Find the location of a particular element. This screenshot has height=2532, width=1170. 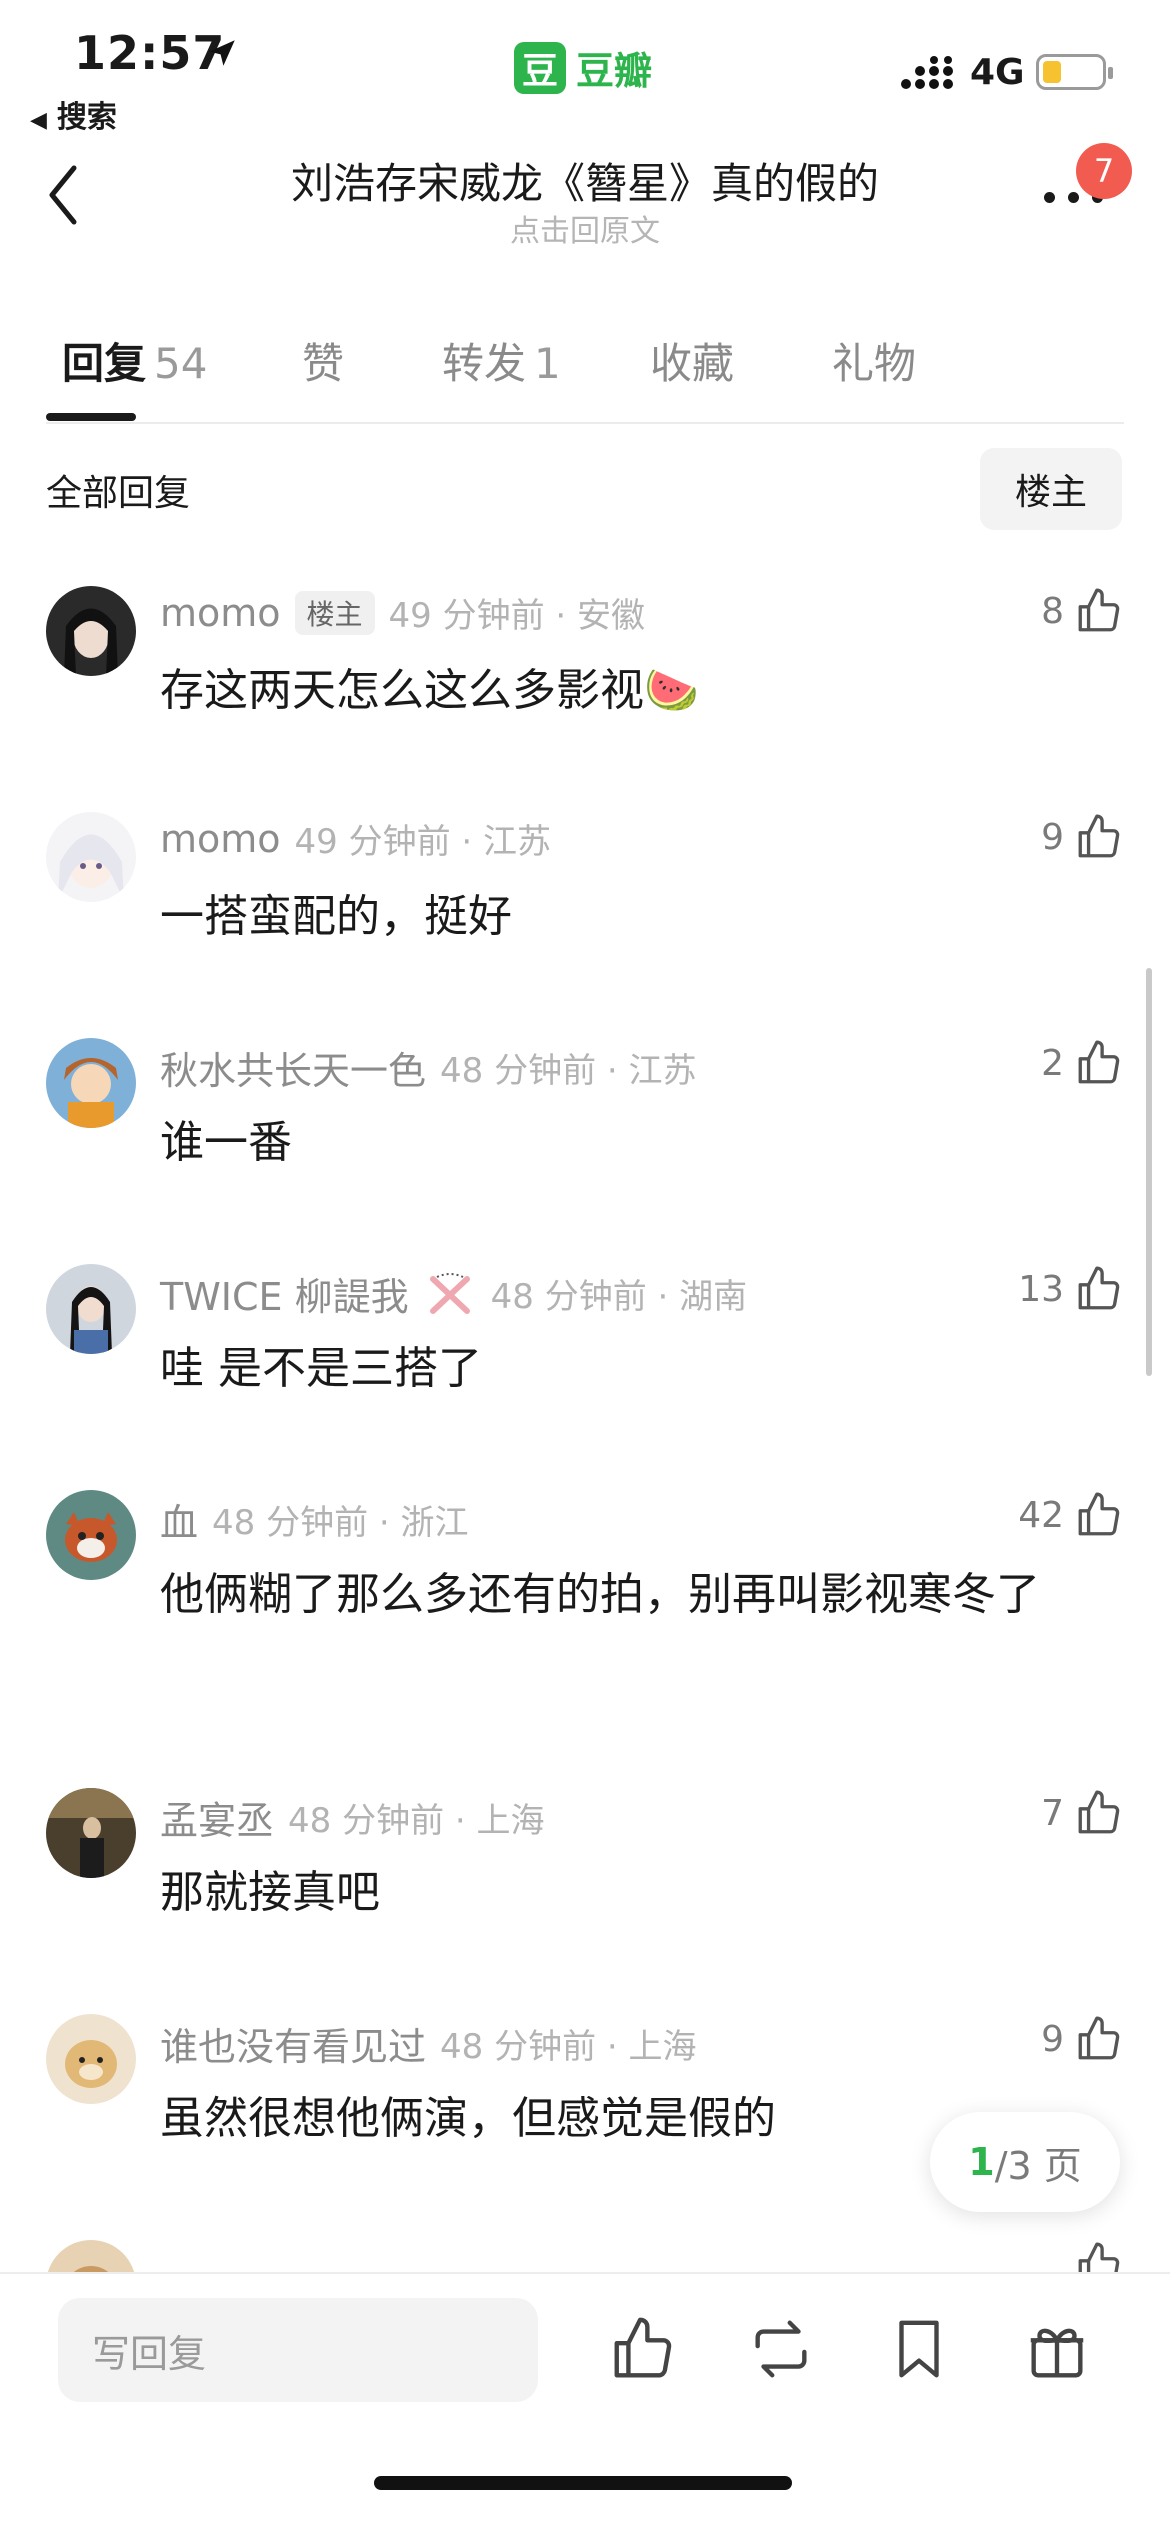

tabs-divider is located at coordinates (585, 423).